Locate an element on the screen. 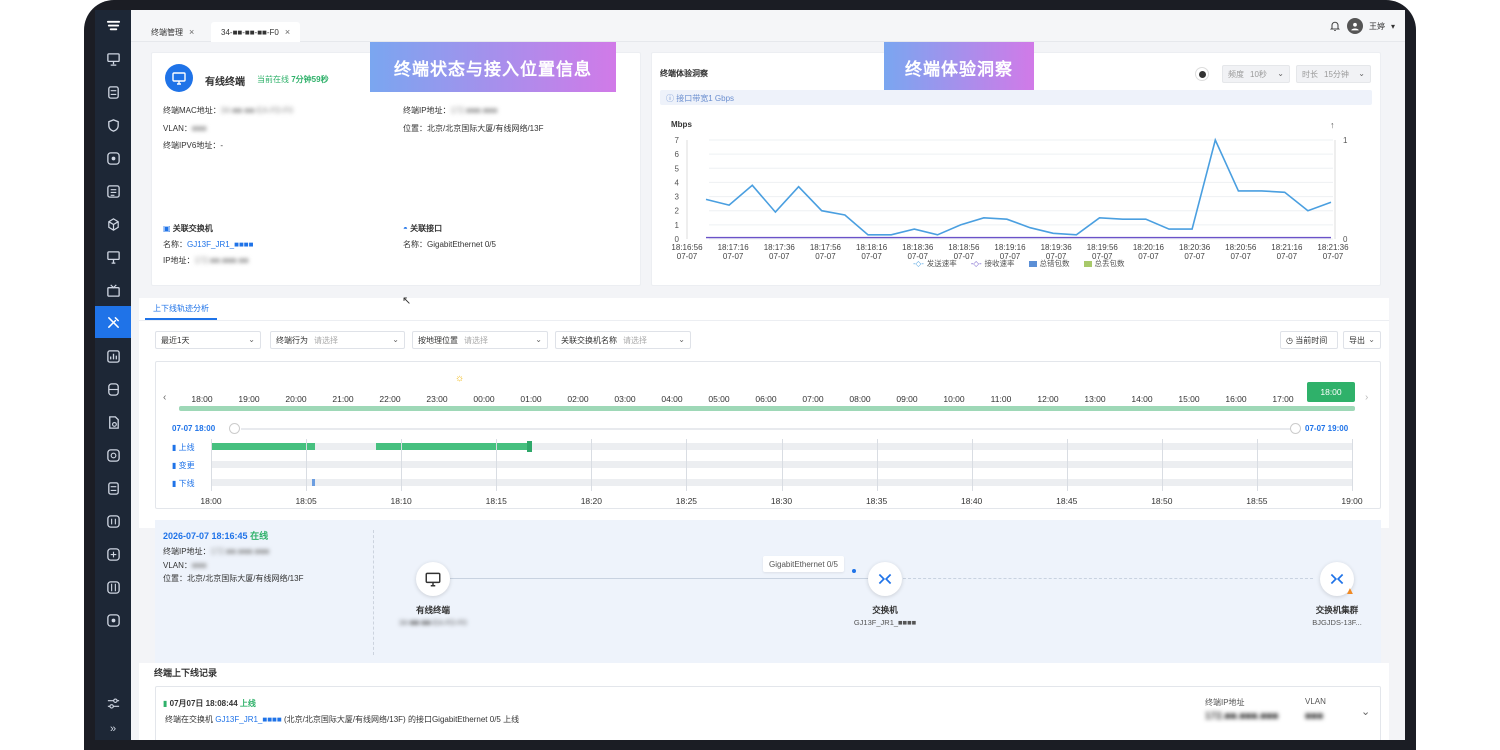 This screenshot has height=750, width=1500. time-range-select: 最近1天 ⌄ is located at coordinates (208, 340).